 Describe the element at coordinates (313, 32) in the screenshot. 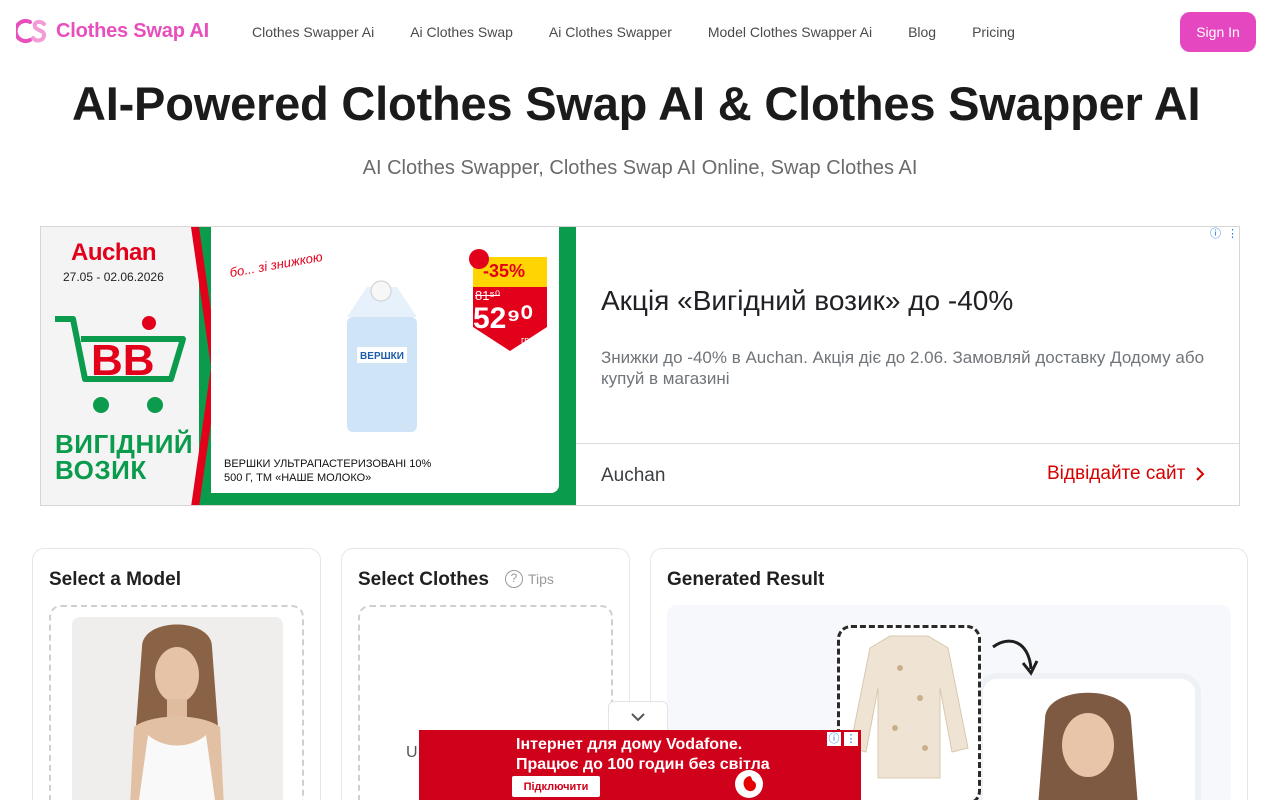

I see `nav-link-clothes-swapper-ai: Clothes Swapper Ai` at that location.